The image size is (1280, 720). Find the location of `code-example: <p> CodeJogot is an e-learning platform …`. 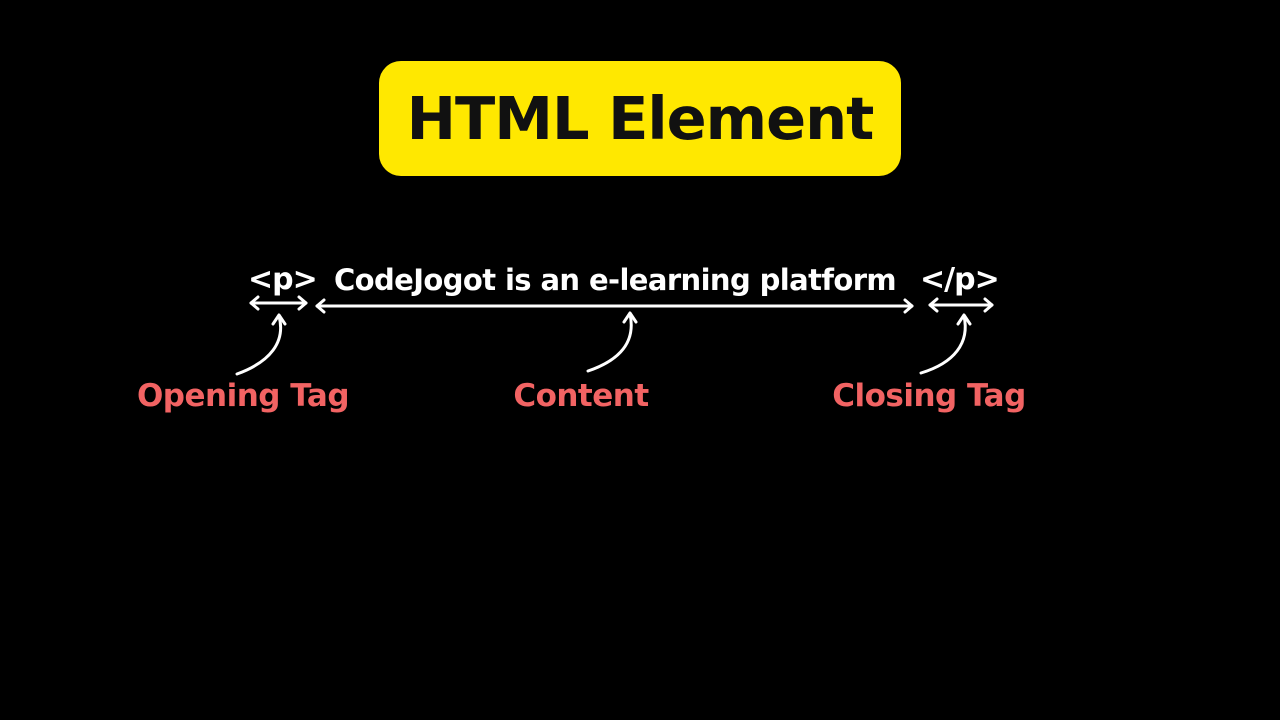

code-example: <p> CodeJogot is an e-learning platform … is located at coordinates (640, 280).